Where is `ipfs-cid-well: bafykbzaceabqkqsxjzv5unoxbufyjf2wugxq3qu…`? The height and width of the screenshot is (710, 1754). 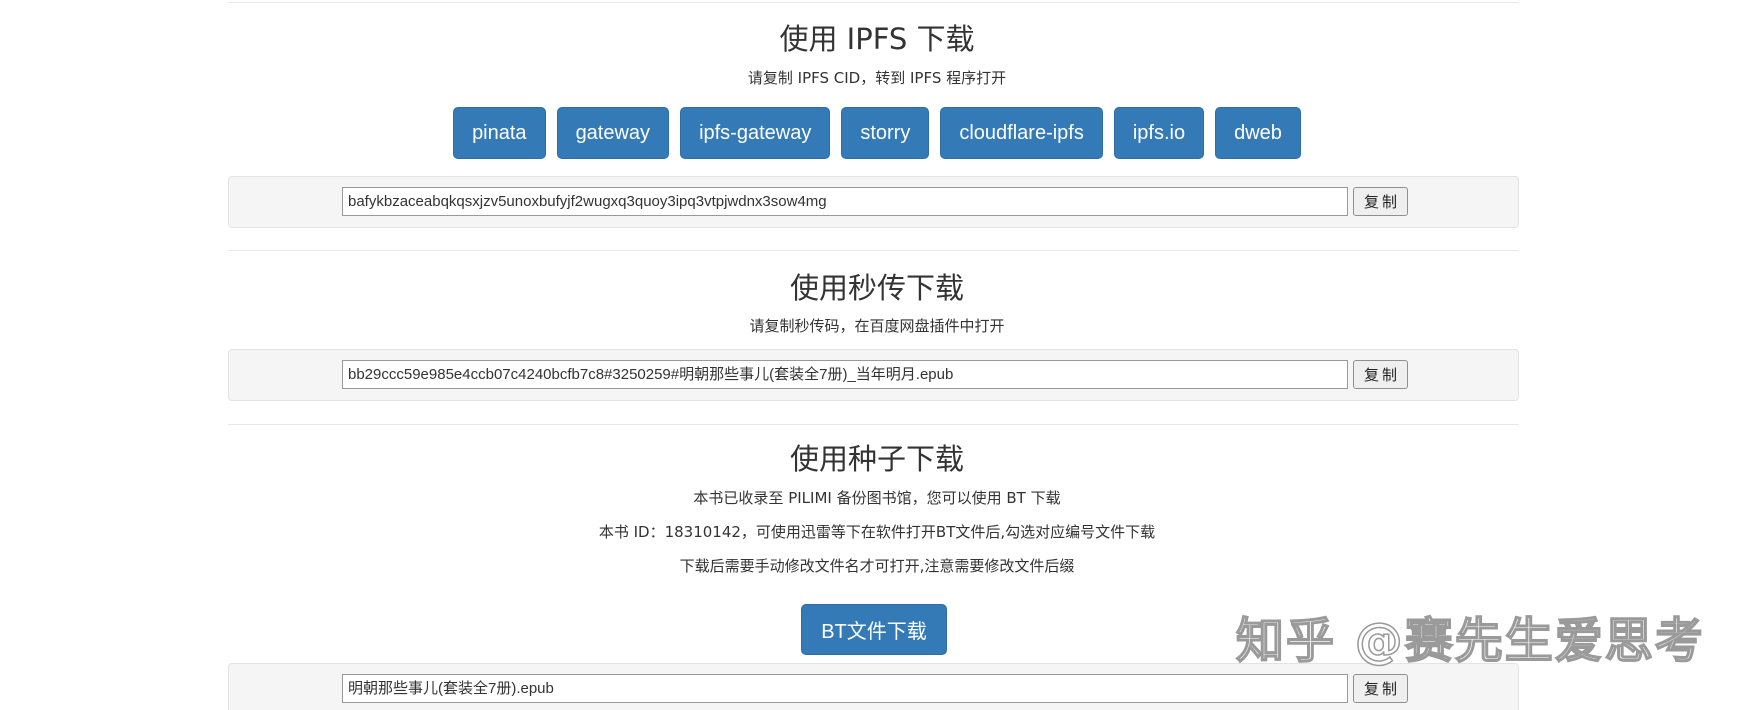
ipfs-cid-well: bafykbzaceabqkqsxjzv5unoxbufyjf2wugxq3qu… is located at coordinates (873, 202).